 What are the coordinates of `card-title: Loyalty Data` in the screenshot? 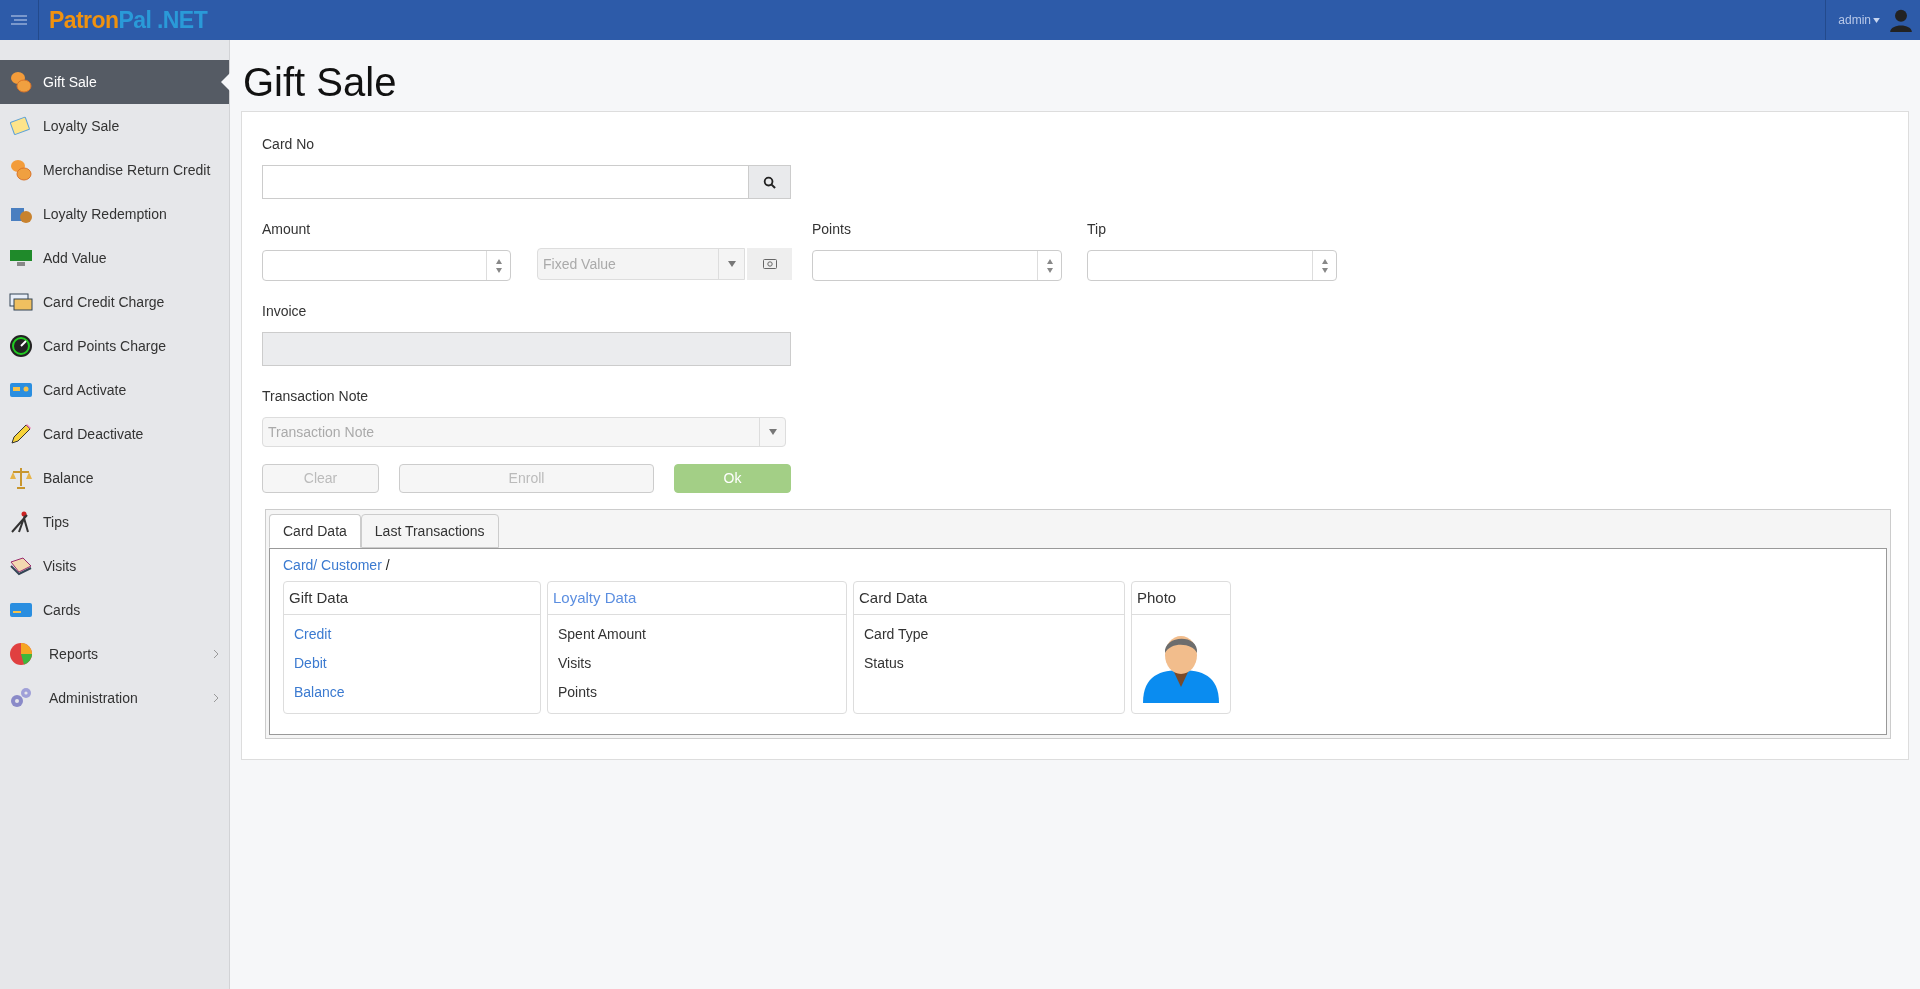 It's located at (595, 597).